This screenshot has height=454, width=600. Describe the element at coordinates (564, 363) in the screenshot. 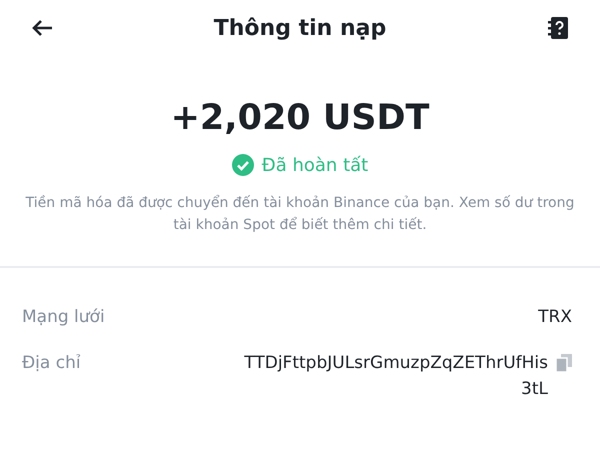

I see `copy-icon` at that location.